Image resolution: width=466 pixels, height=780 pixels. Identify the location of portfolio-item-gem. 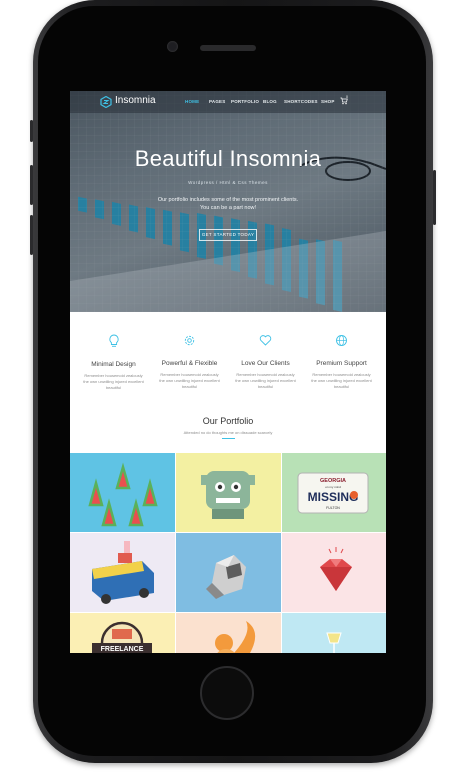
(334, 572).